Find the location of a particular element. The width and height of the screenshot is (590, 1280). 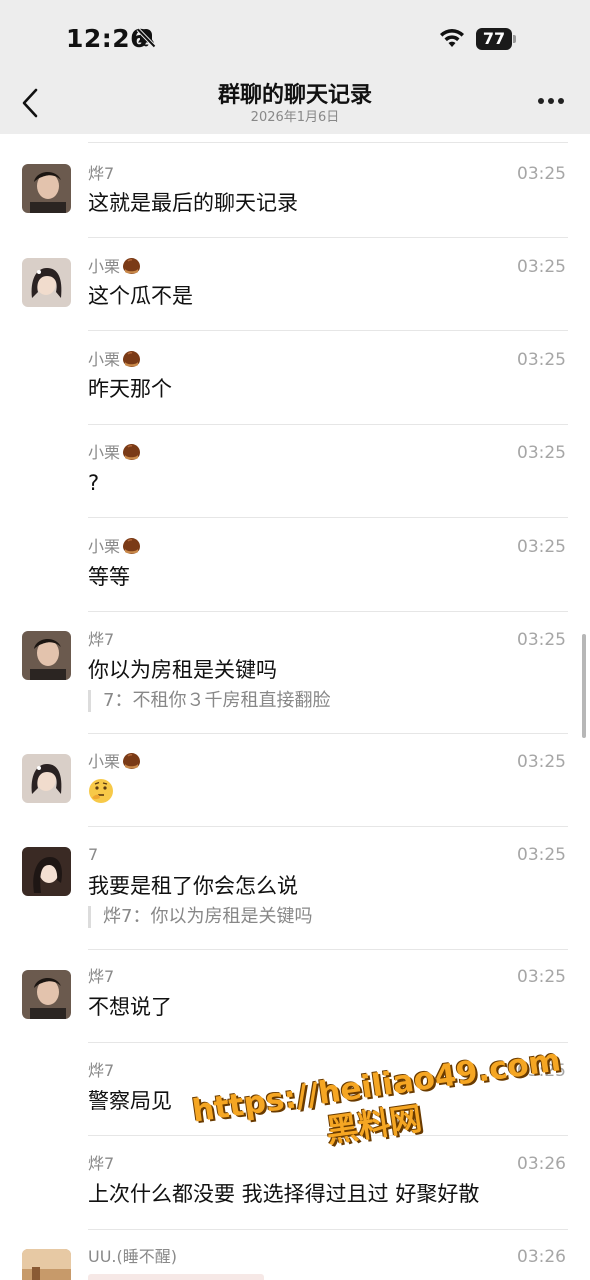

more-options-icon is located at coordinates (552, 103).